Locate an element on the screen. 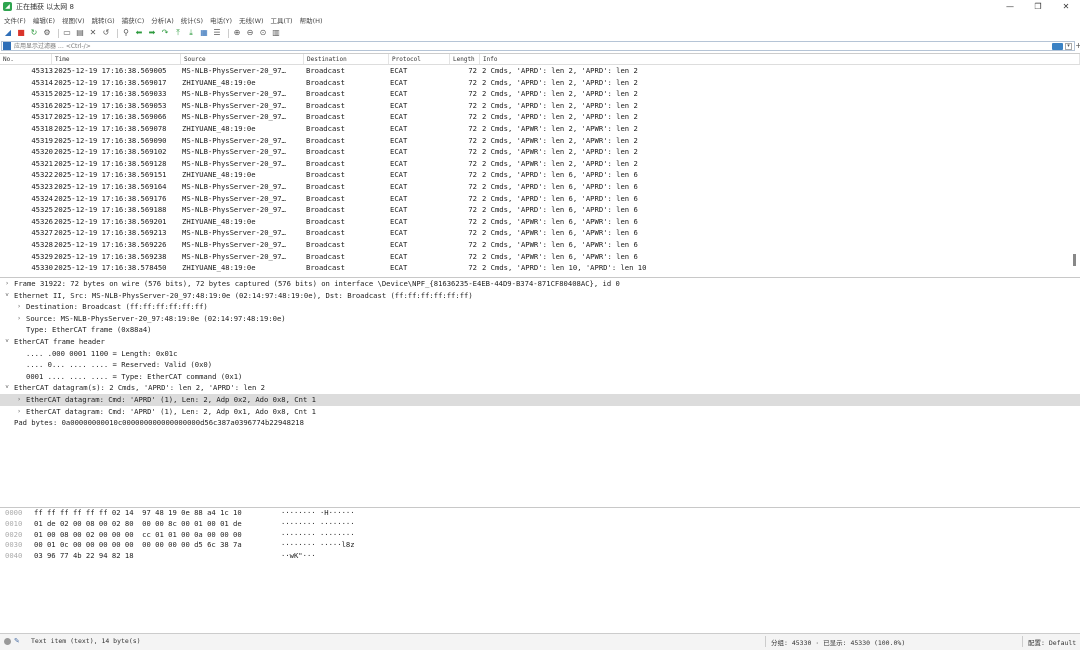  menu-tools: 工具(T) is located at coordinates (282, 20).